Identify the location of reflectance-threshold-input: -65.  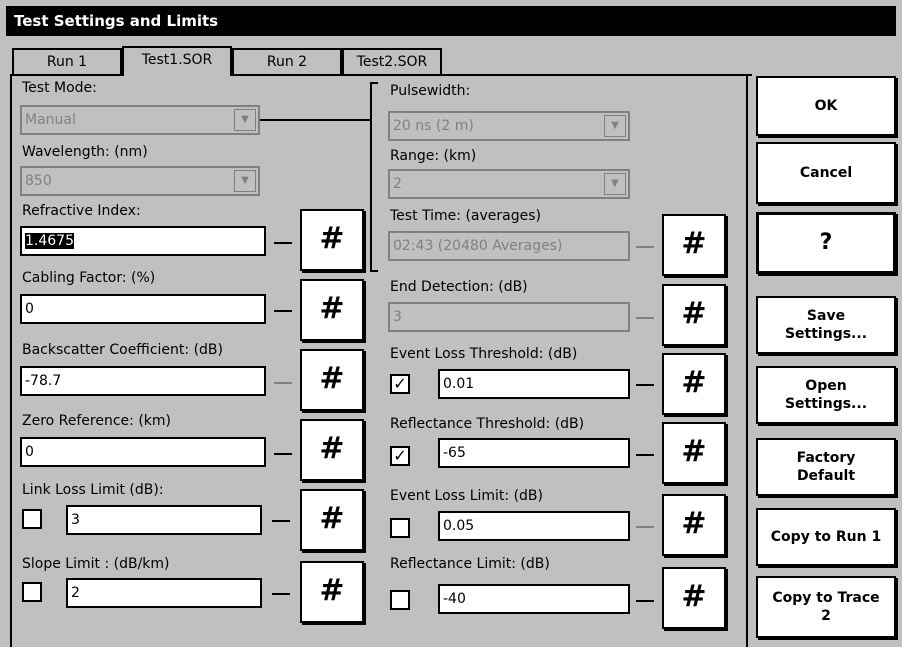
(534, 453).